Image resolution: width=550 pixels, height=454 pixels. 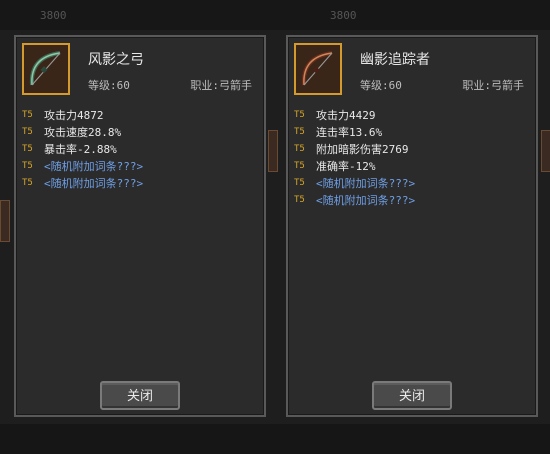 What do you see at coordinates (346, 115) in the screenshot?
I see `stat-text: 攻击力4429` at bounding box center [346, 115].